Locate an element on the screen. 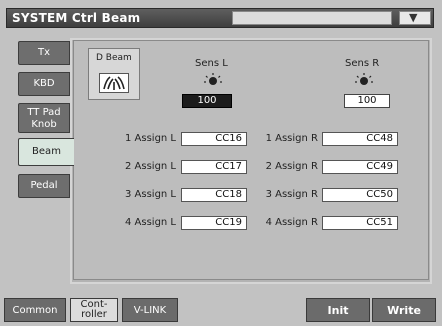  init-button-label: Init is located at coordinates (338, 310).